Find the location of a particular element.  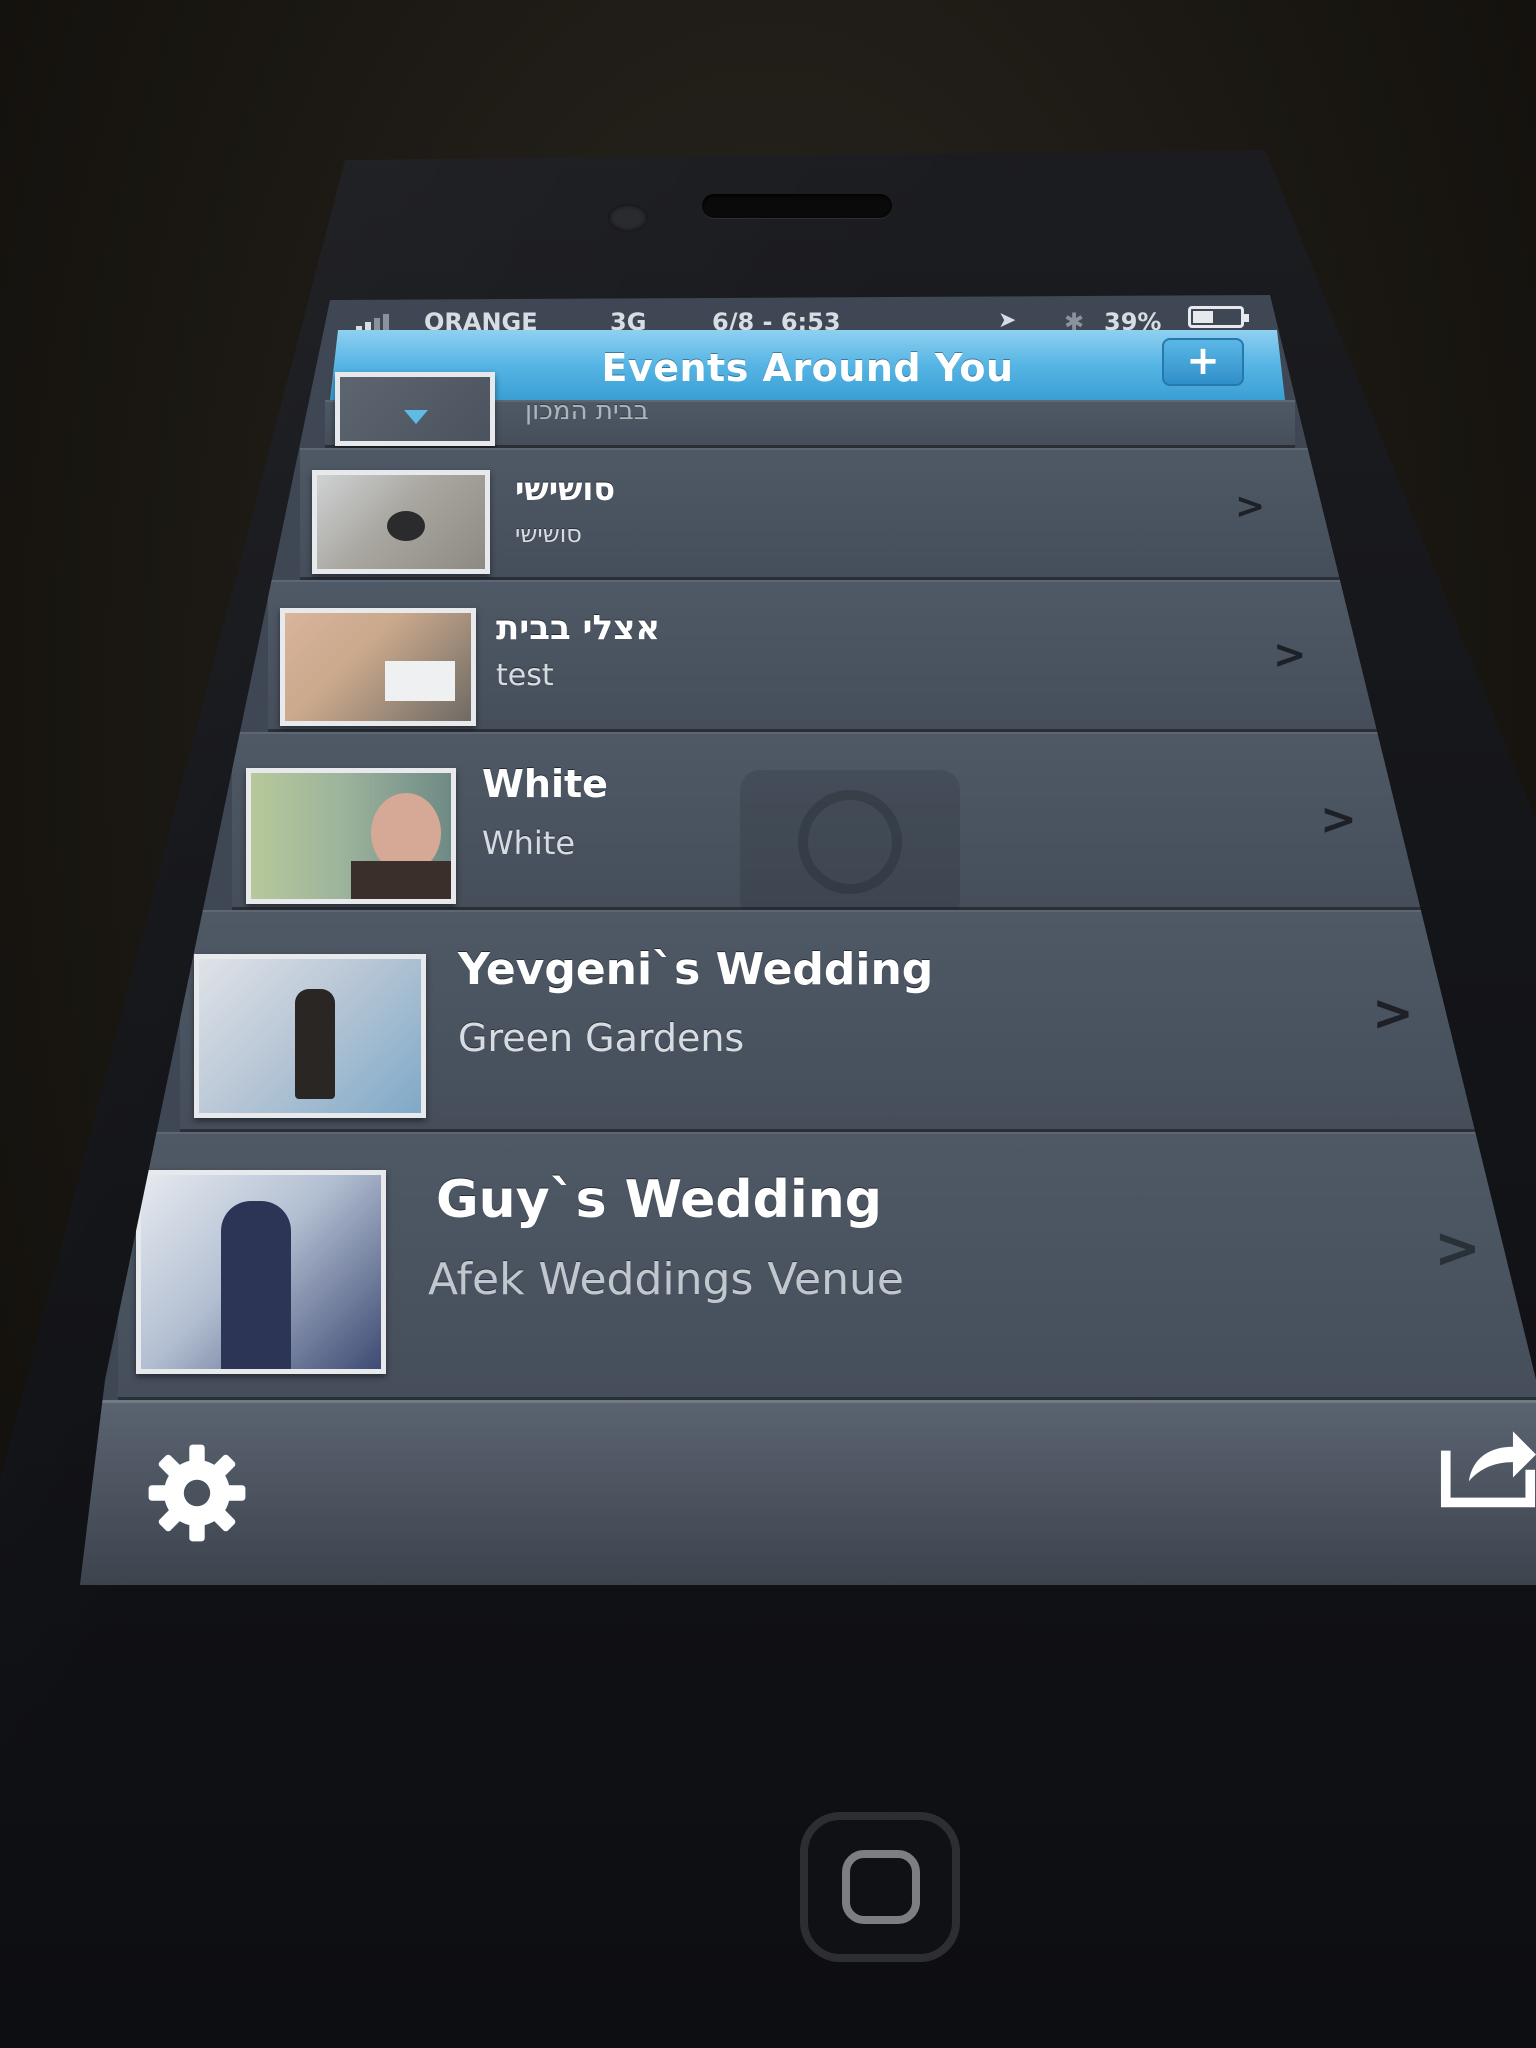

event-row: Guy`s Wedding Afek Weddings Venue > is located at coordinates (827, 1266).